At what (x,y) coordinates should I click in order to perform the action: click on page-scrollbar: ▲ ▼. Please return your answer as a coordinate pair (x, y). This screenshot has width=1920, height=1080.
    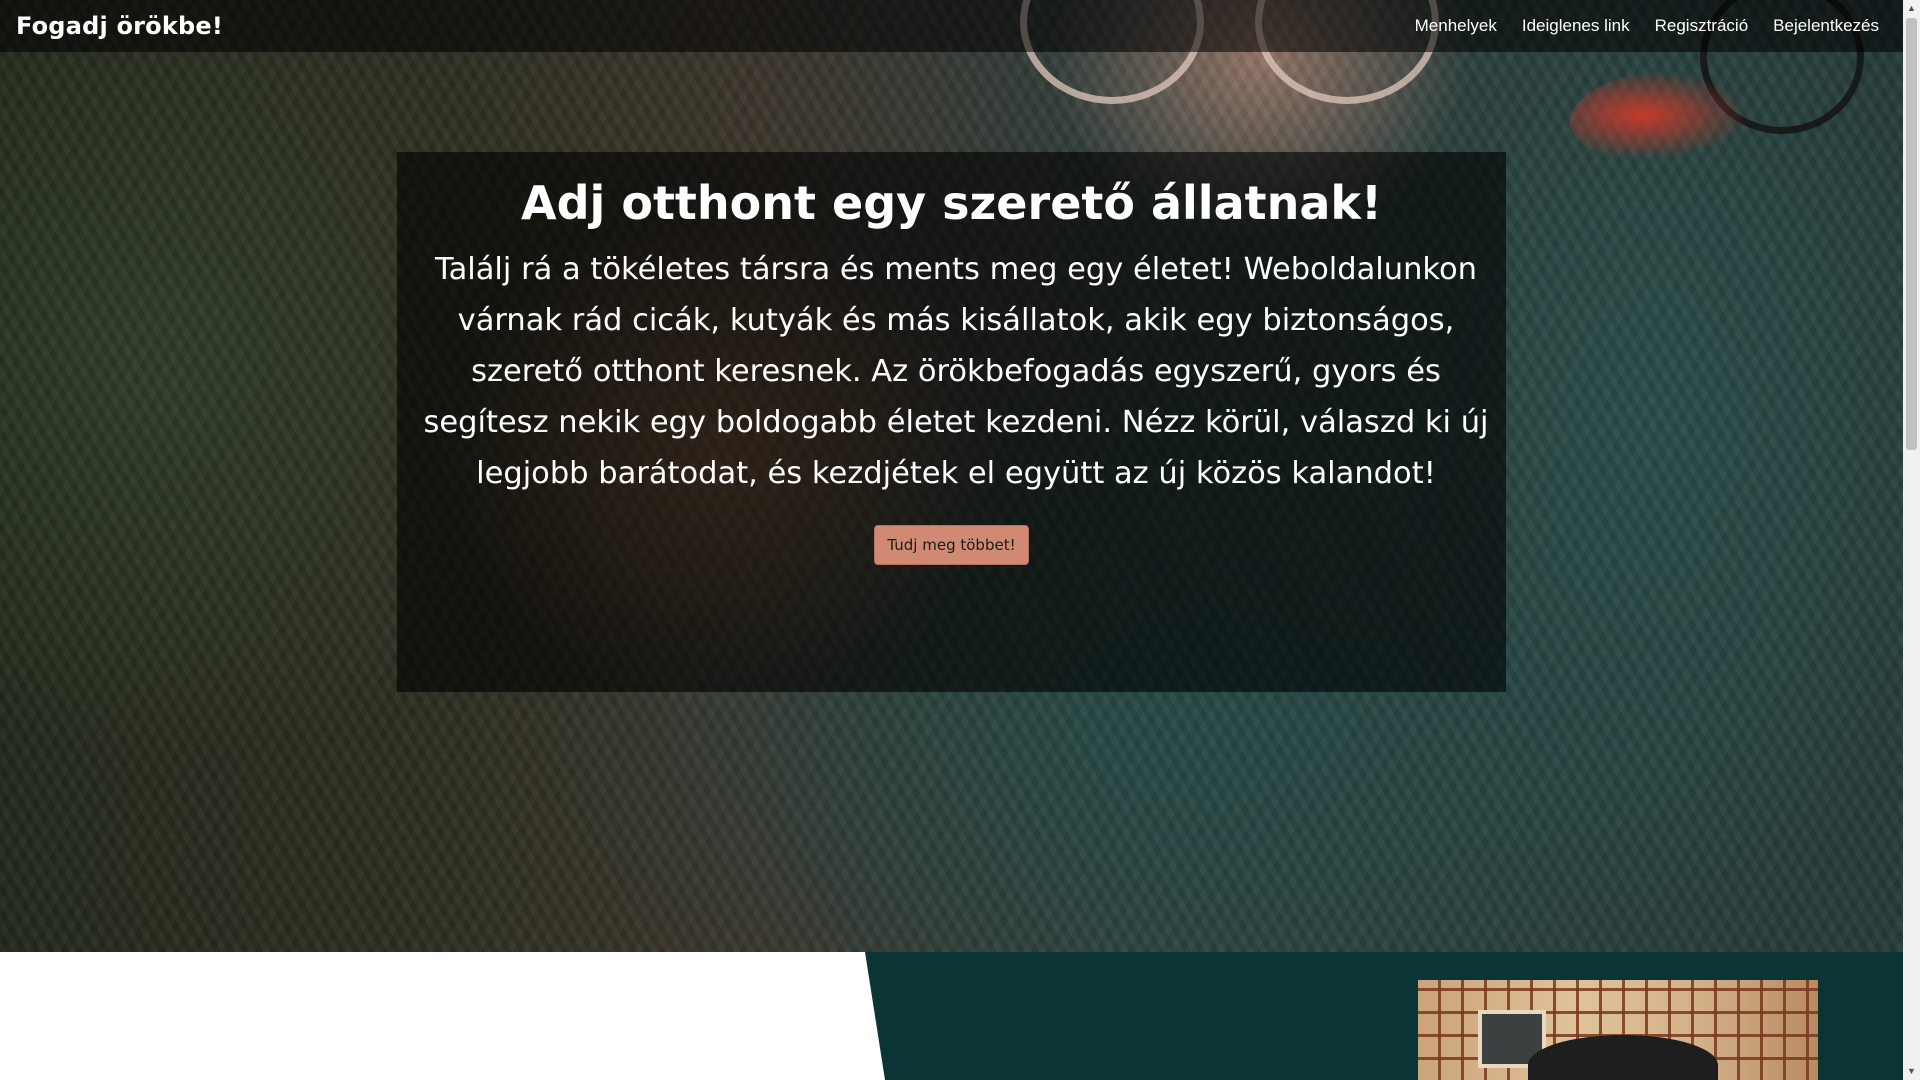
    Looking at the image, I should click on (1911, 540).